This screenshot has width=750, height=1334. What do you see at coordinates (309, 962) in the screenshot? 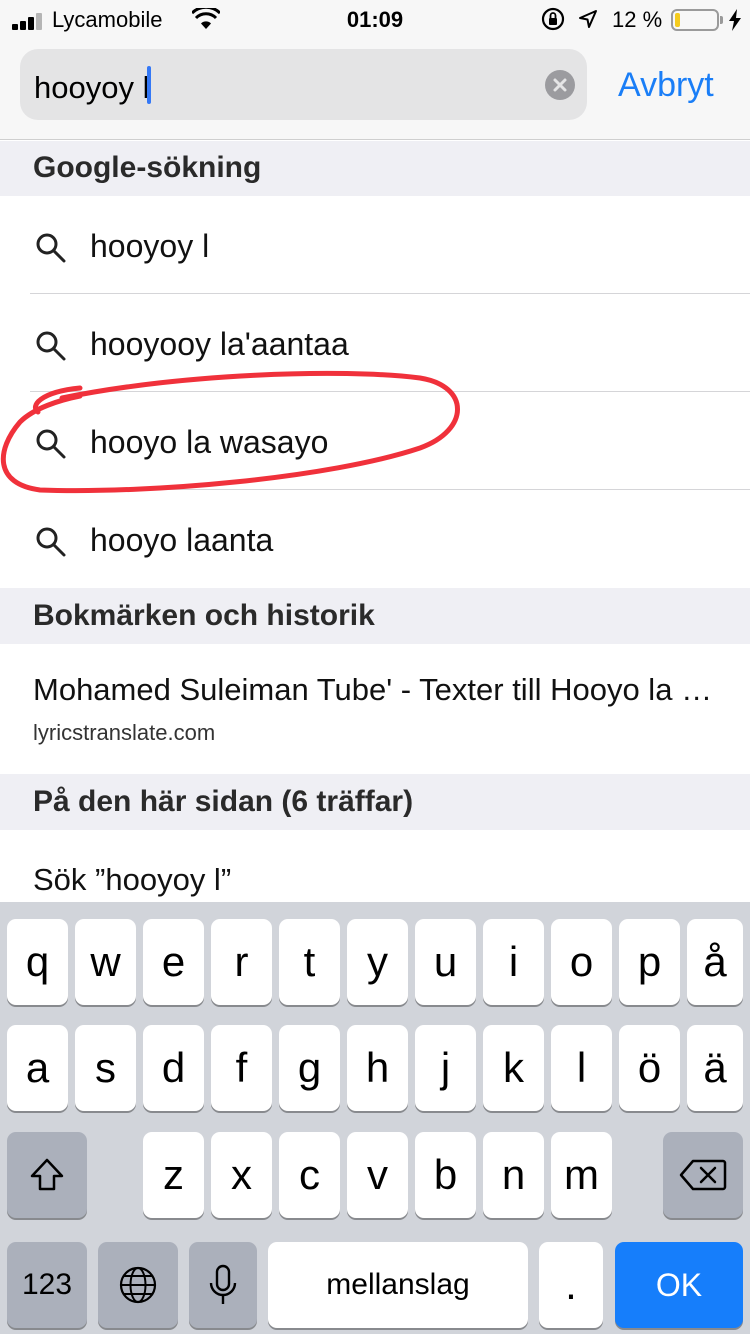
I see `key-t: t` at bounding box center [309, 962].